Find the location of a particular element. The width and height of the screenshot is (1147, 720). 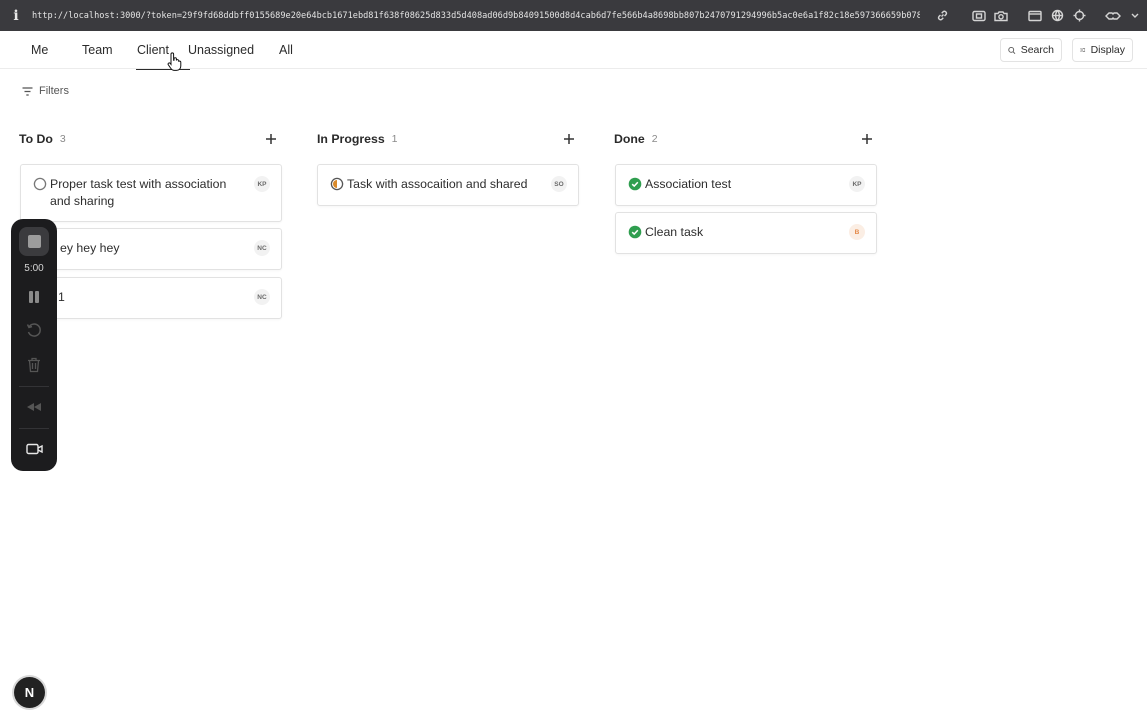

pause-icon is located at coordinates (34, 297).